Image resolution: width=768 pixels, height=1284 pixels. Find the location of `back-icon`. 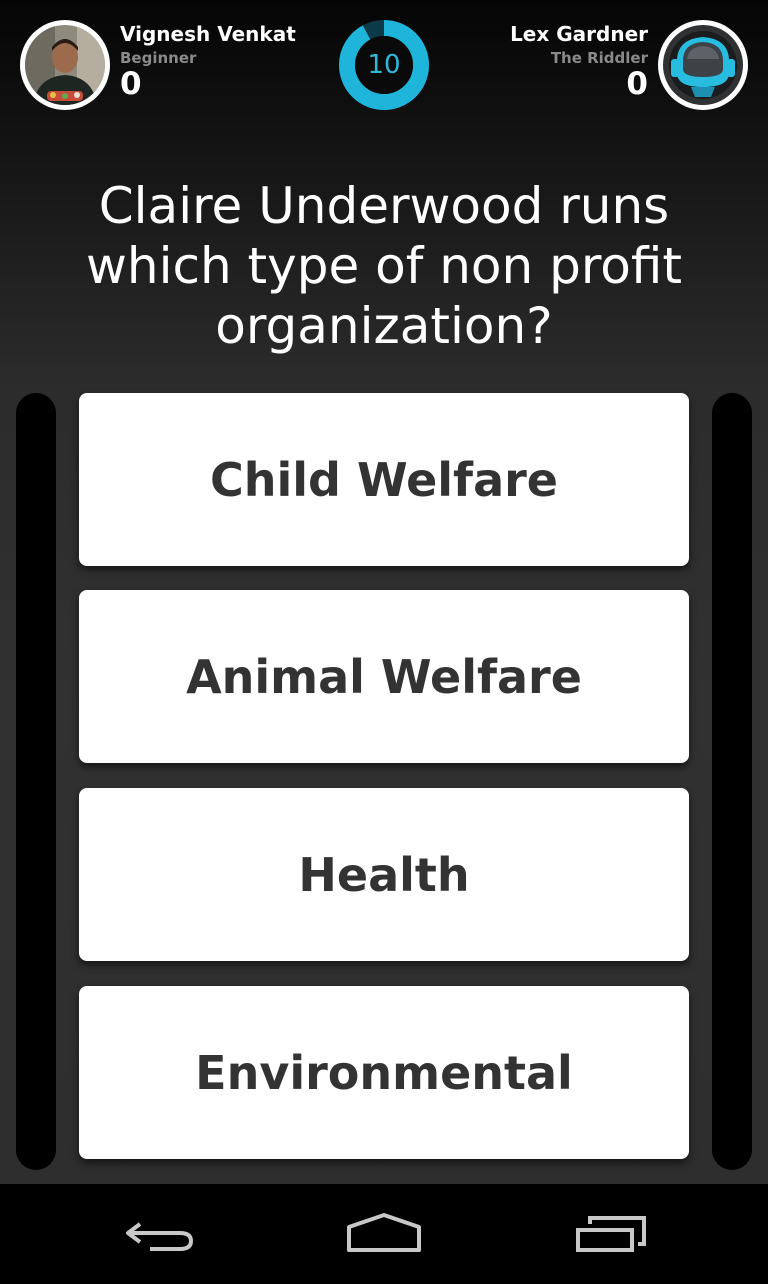

back-icon is located at coordinates (160, 1236).